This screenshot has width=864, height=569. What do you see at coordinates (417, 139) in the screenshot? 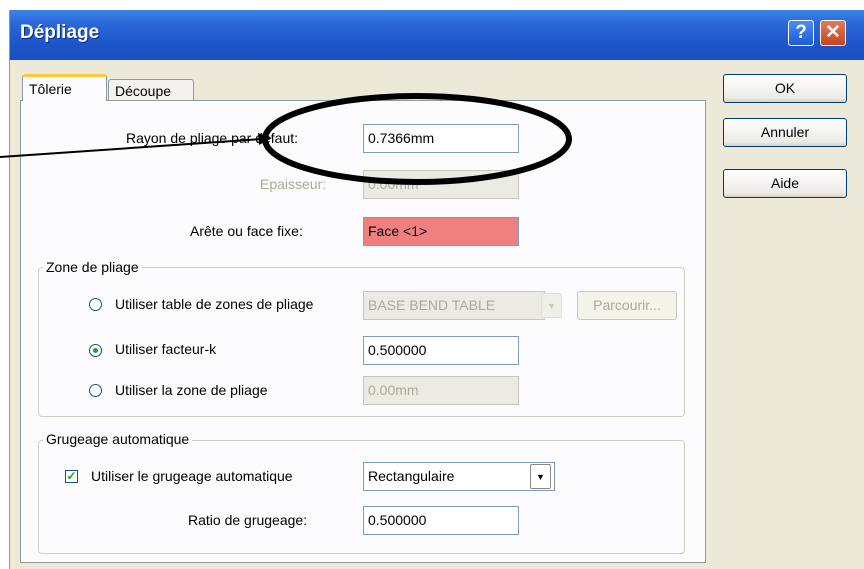
I see `highlight-ellipse` at bounding box center [417, 139].